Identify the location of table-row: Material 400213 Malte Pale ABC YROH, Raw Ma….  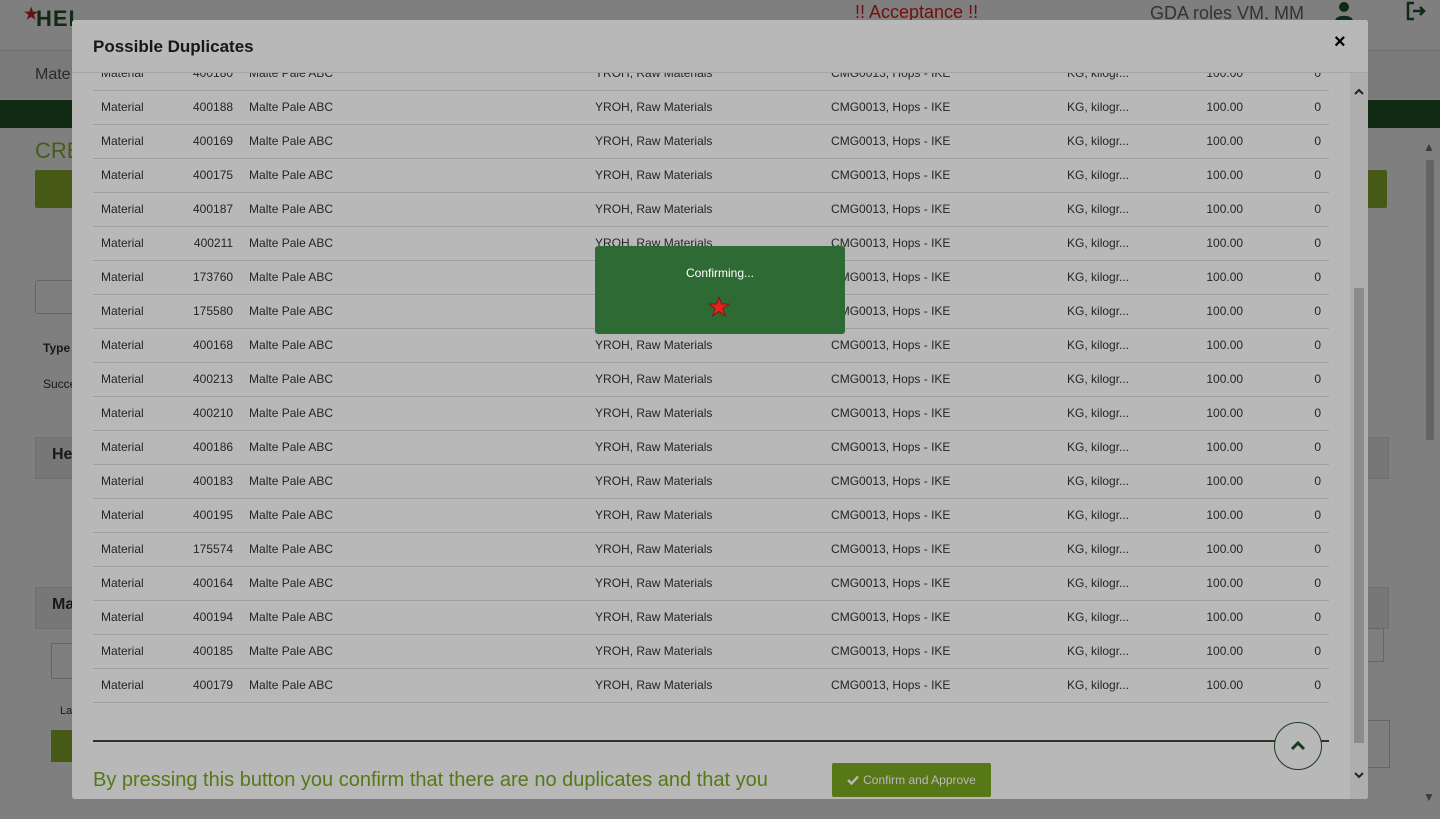
(711, 379).